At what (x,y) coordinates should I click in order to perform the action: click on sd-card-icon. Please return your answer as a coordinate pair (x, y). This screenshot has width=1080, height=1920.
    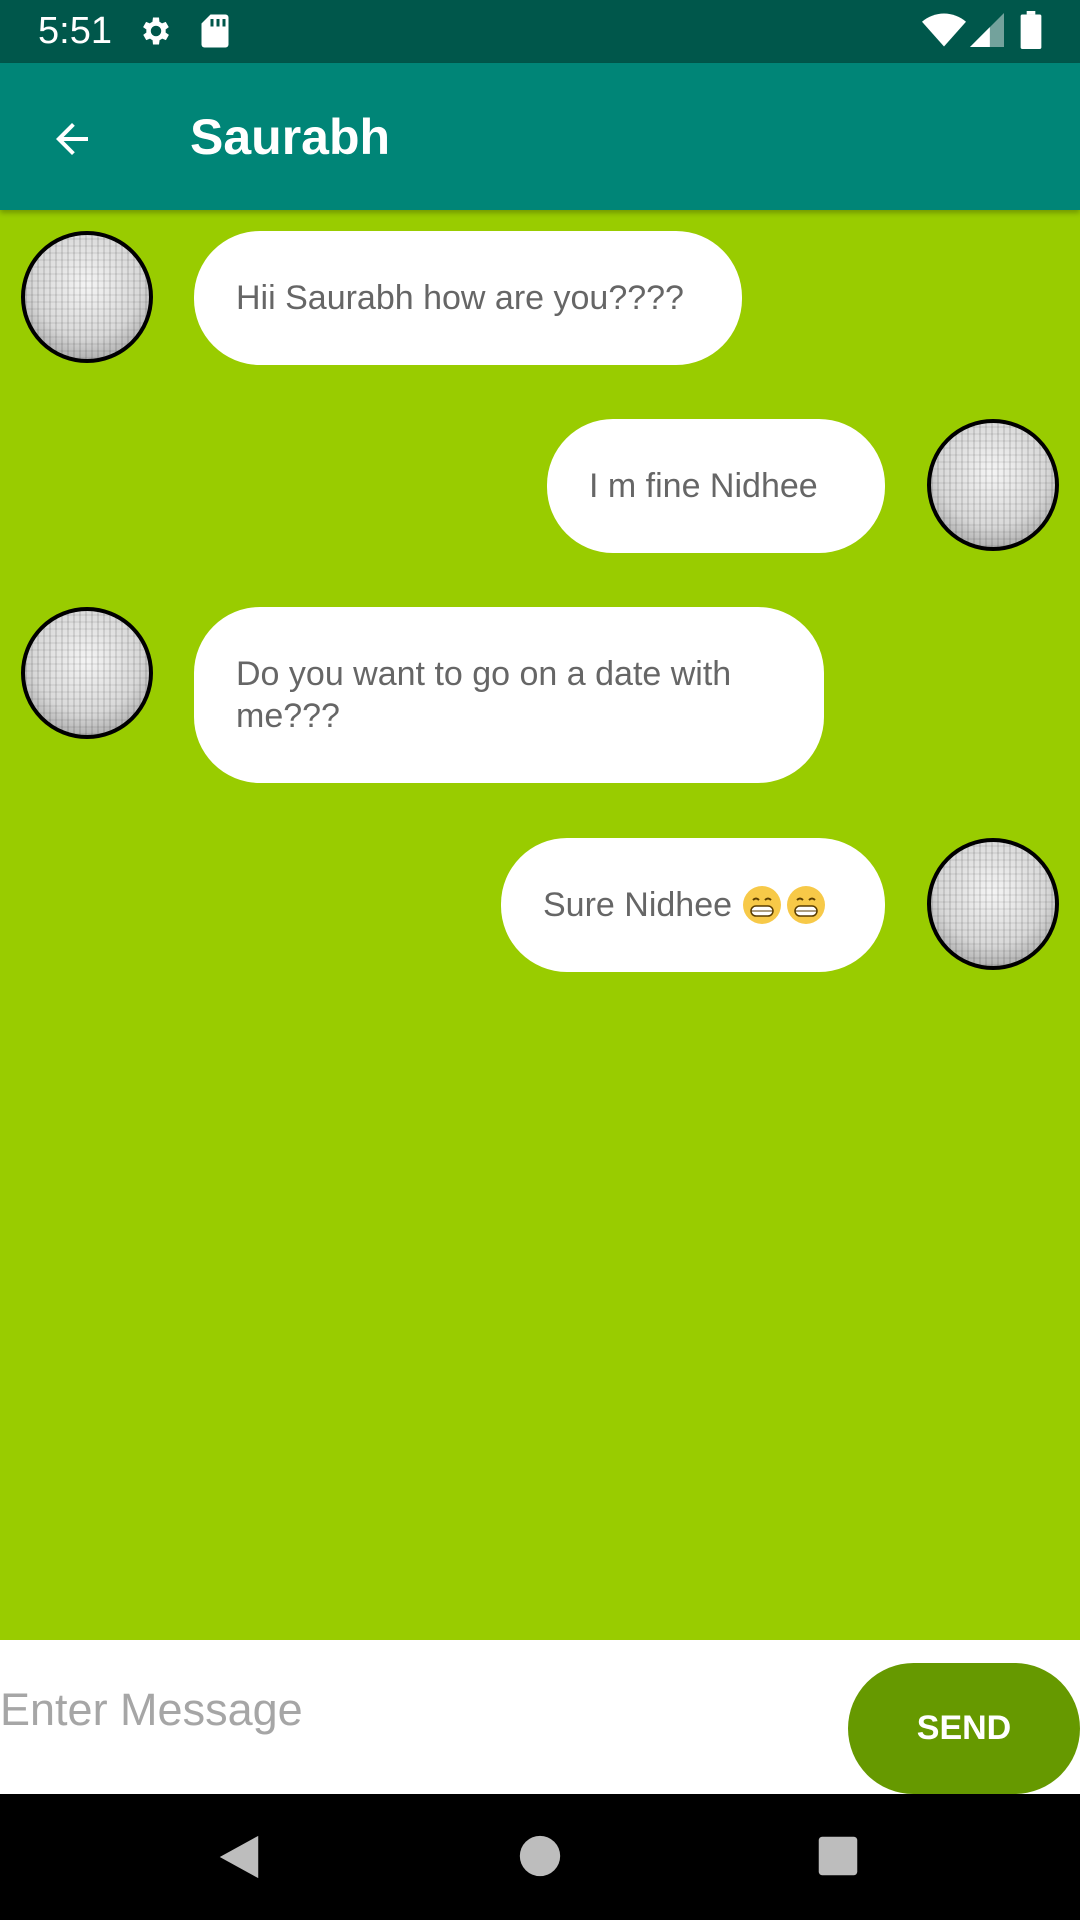
    Looking at the image, I should click on (215, 31).